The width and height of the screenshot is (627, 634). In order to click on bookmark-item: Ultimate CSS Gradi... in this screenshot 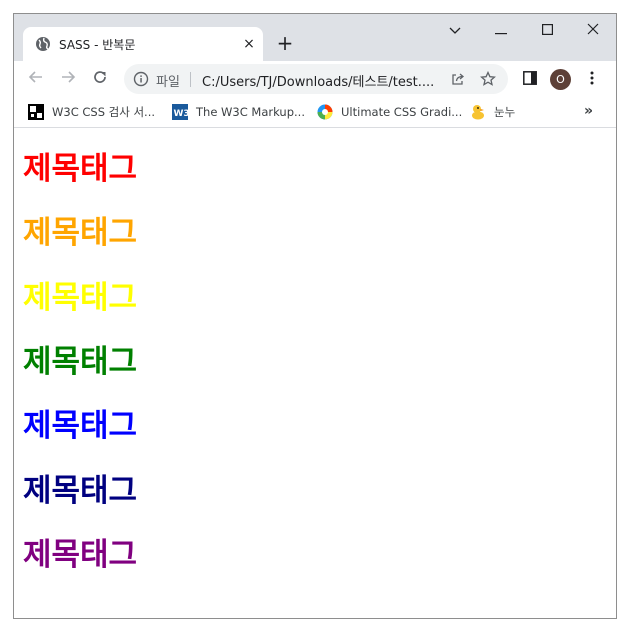, I will do `click(389, 112)`.